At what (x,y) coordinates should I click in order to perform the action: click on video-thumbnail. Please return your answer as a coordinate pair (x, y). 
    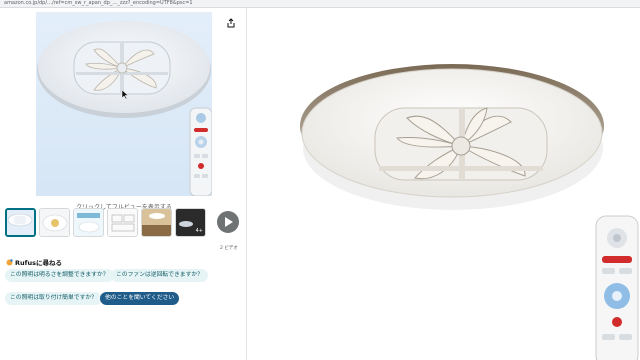
    Looking at the image, I should click on (228, 222).